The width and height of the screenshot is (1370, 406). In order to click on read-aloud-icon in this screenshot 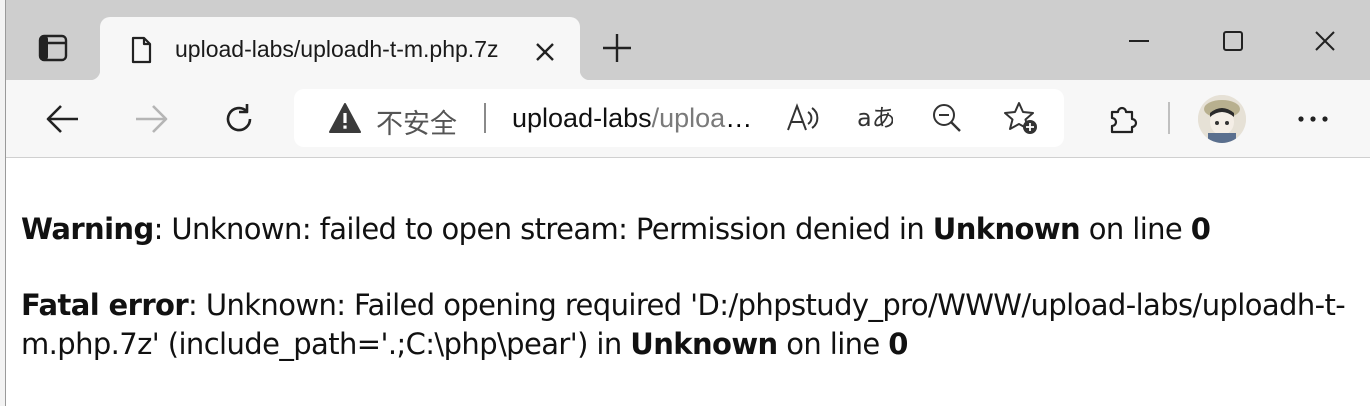, I will do `click(803, 117)`.